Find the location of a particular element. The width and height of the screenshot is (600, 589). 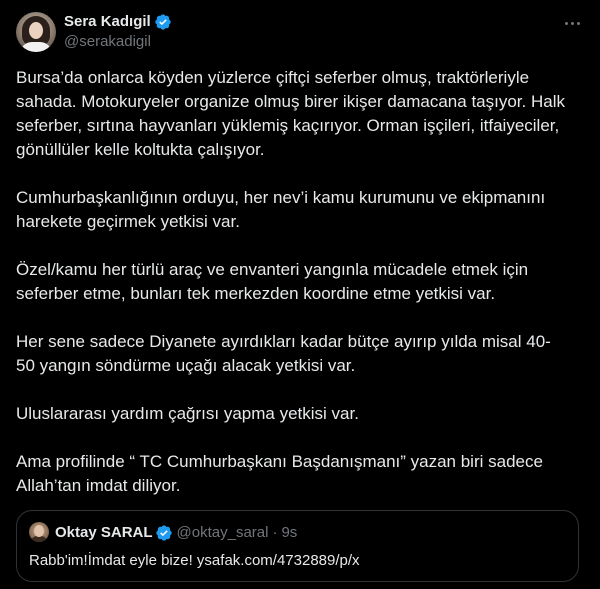

quoted-timestamp: 9s is located at coordinates (289, 532).